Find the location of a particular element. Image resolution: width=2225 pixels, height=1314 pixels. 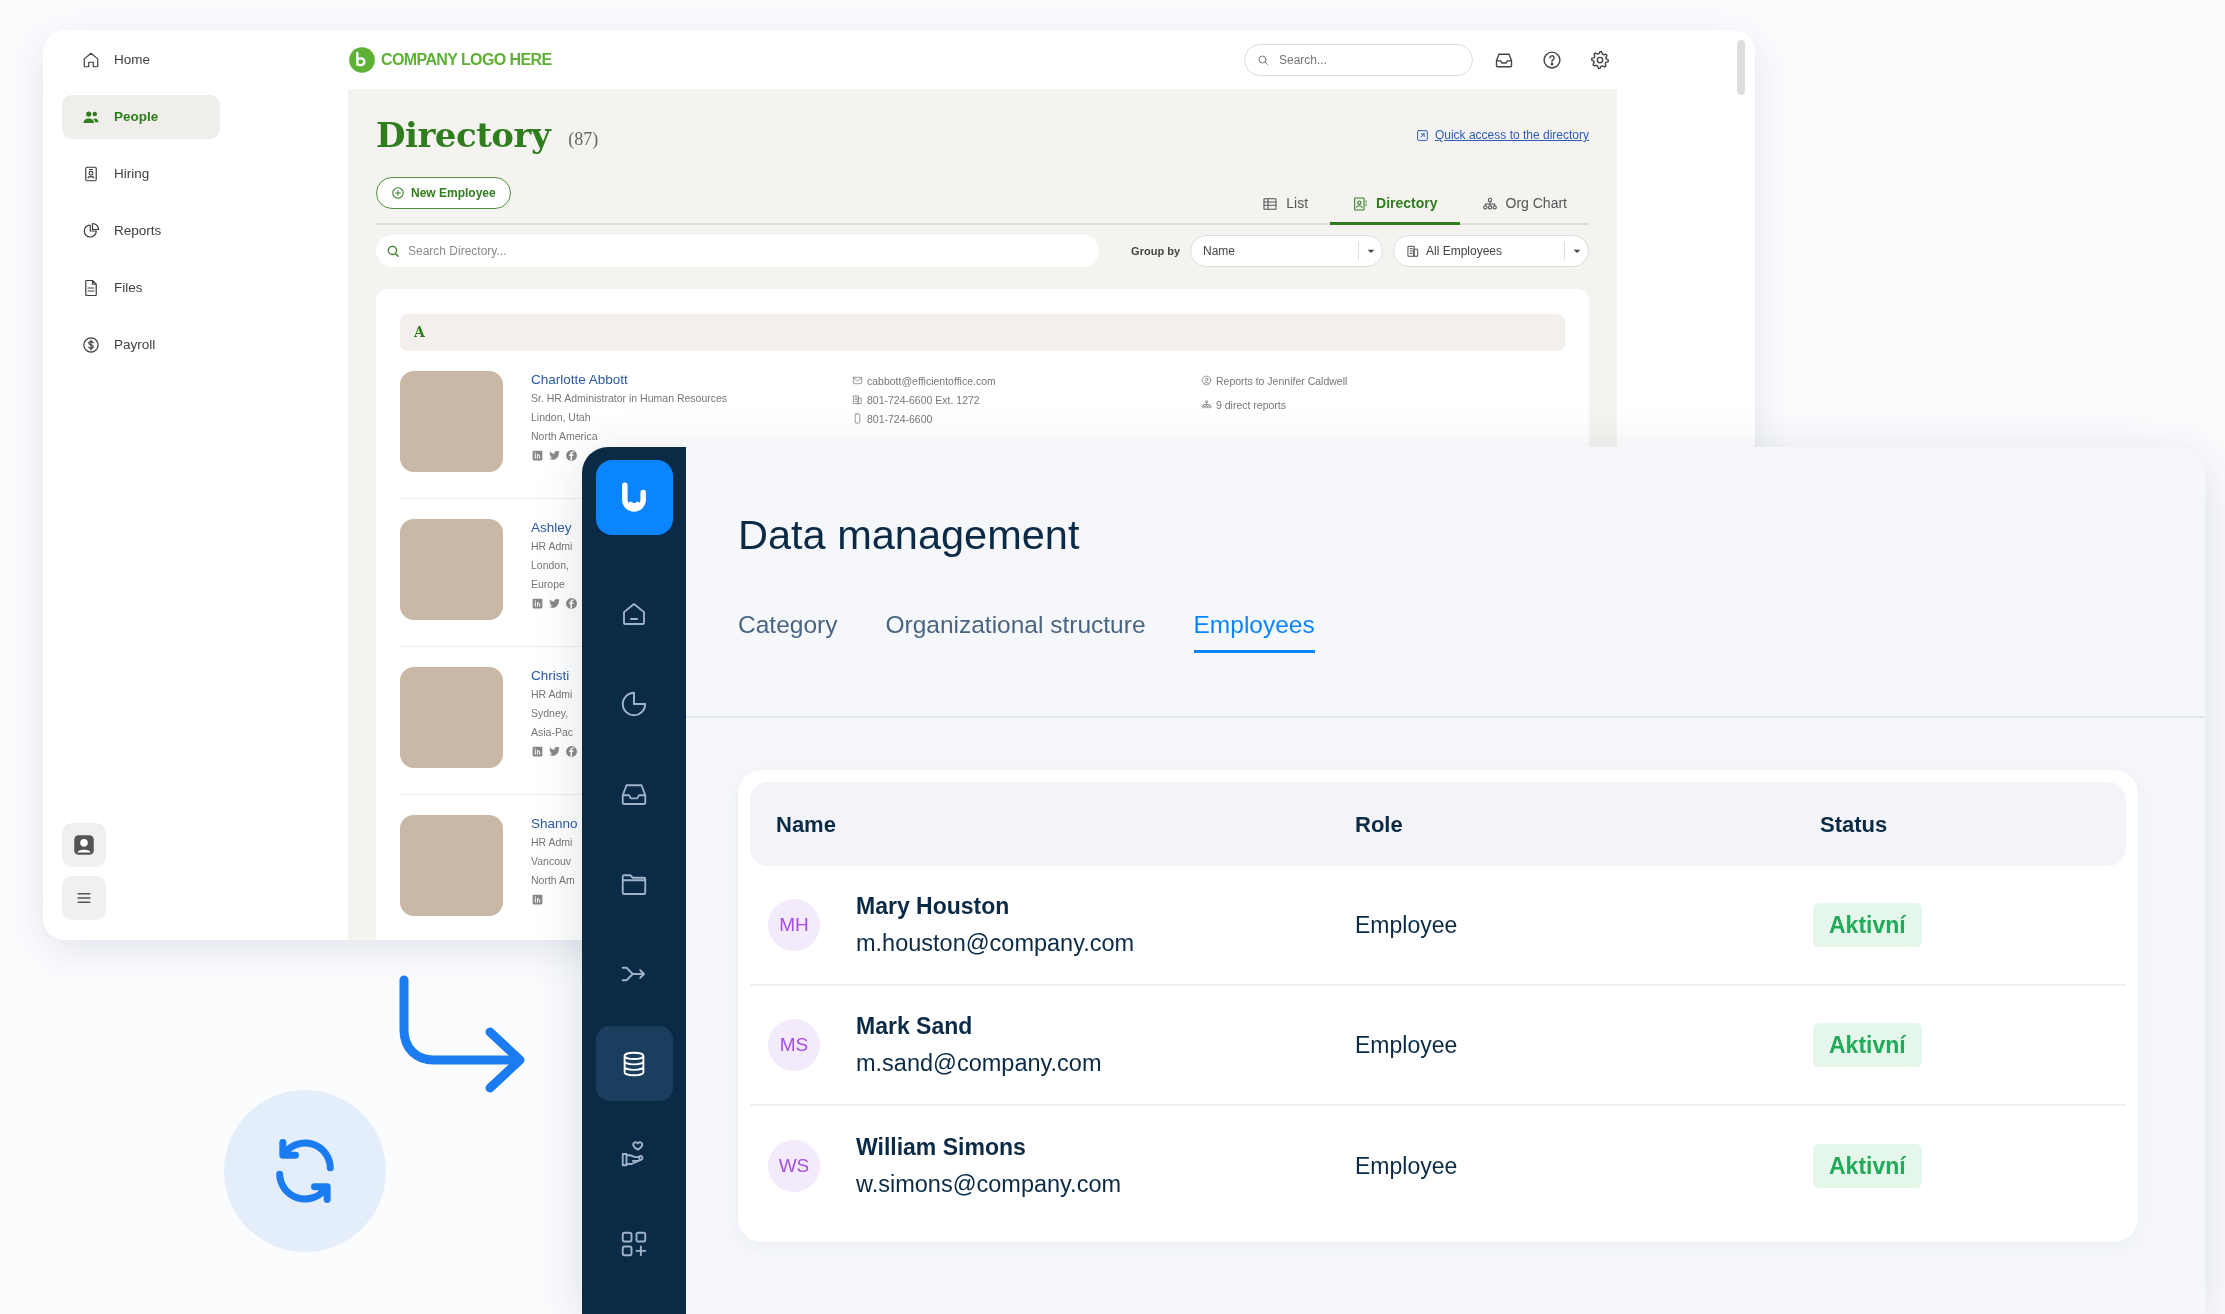

avatar-icon is located at coordinates (84, 845).